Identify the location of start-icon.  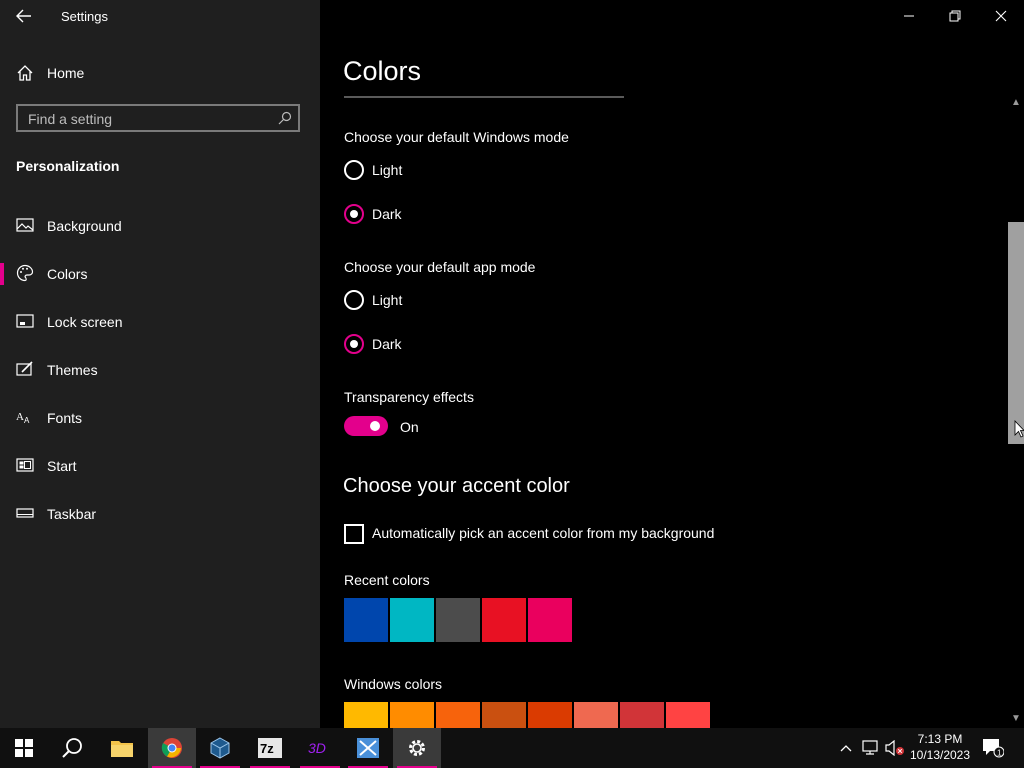
(25, 465).